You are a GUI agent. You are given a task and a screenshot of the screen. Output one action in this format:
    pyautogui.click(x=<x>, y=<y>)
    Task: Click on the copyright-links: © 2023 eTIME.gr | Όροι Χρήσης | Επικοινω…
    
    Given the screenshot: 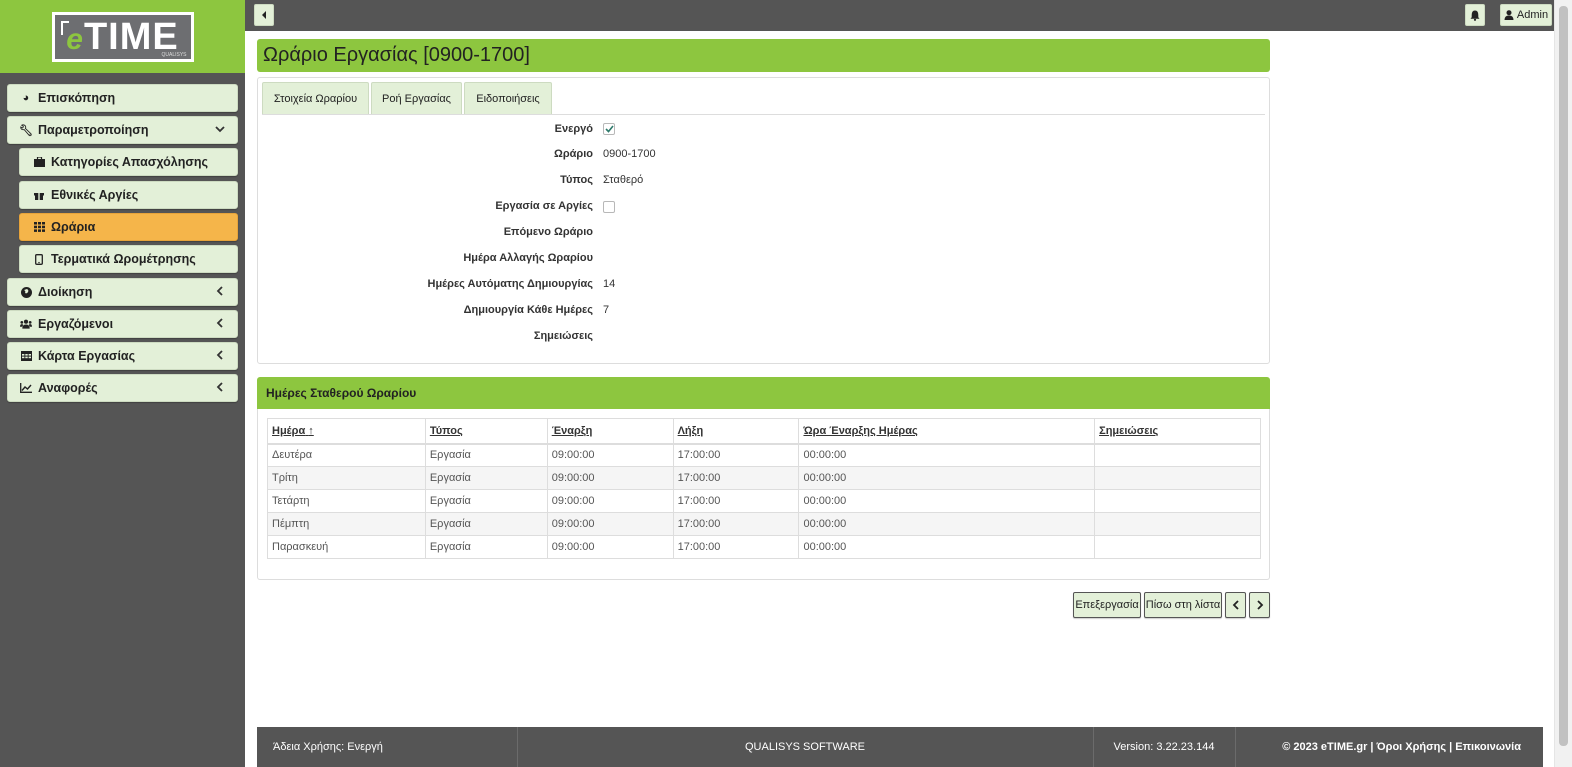 What is the action you would take?
    pyautogui.click(x=1378, y=747)
    